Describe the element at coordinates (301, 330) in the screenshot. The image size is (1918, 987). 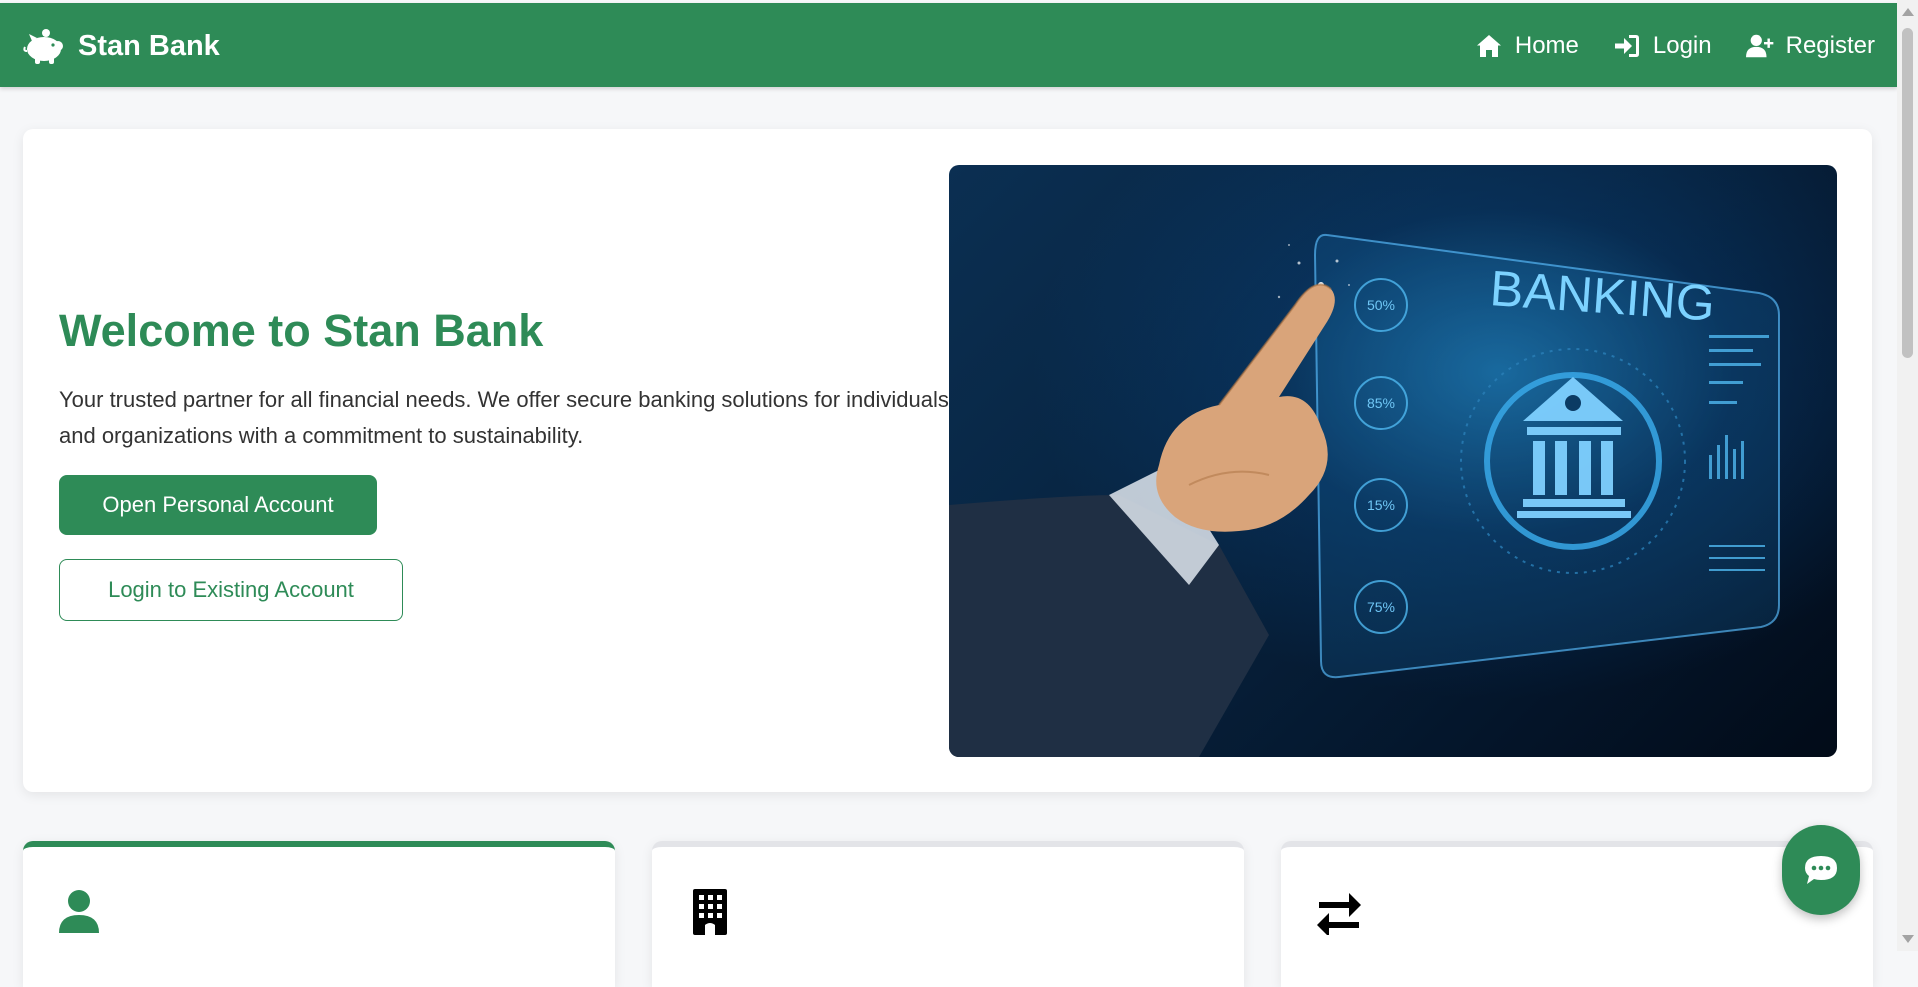
I see `hero-title: Welcome to Stan Bank` at that location.